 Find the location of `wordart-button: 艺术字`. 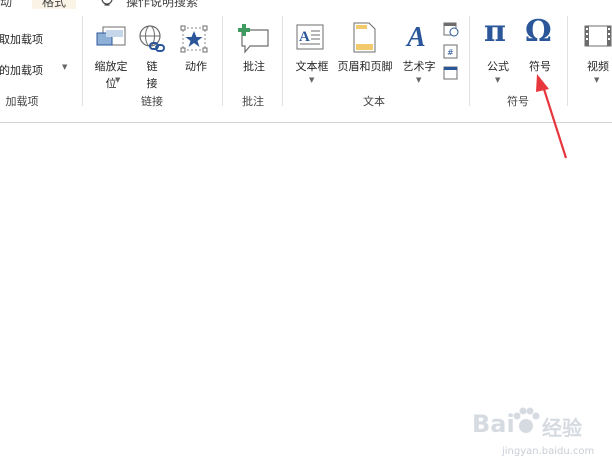

wordart-button: 艺术字 is located at coordinates (419, 66).